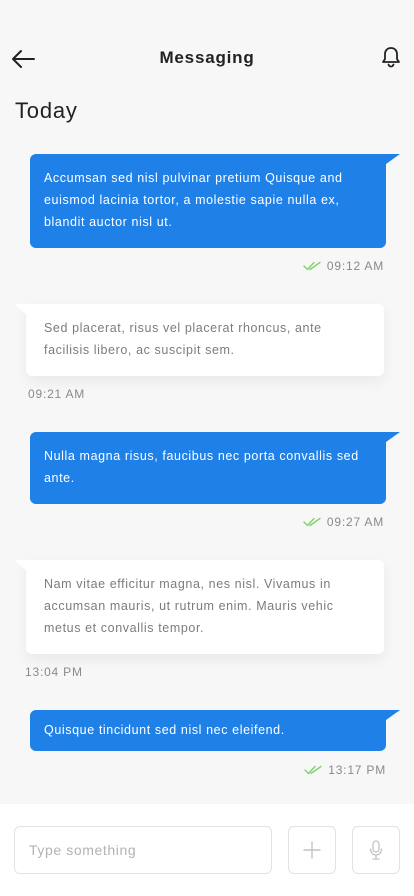 This screenshot has height=896, width=414. I want to click on message-timestamp: 09:21 AM, so click(56, 394).